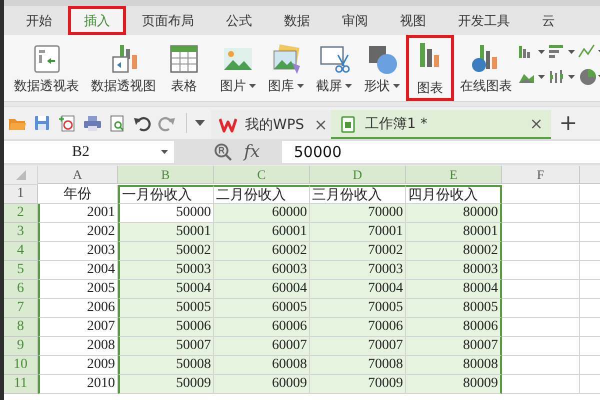 This screenshot has width=600, height=400. I want to click on ribbon-tab: 视图, so click(413, 20).